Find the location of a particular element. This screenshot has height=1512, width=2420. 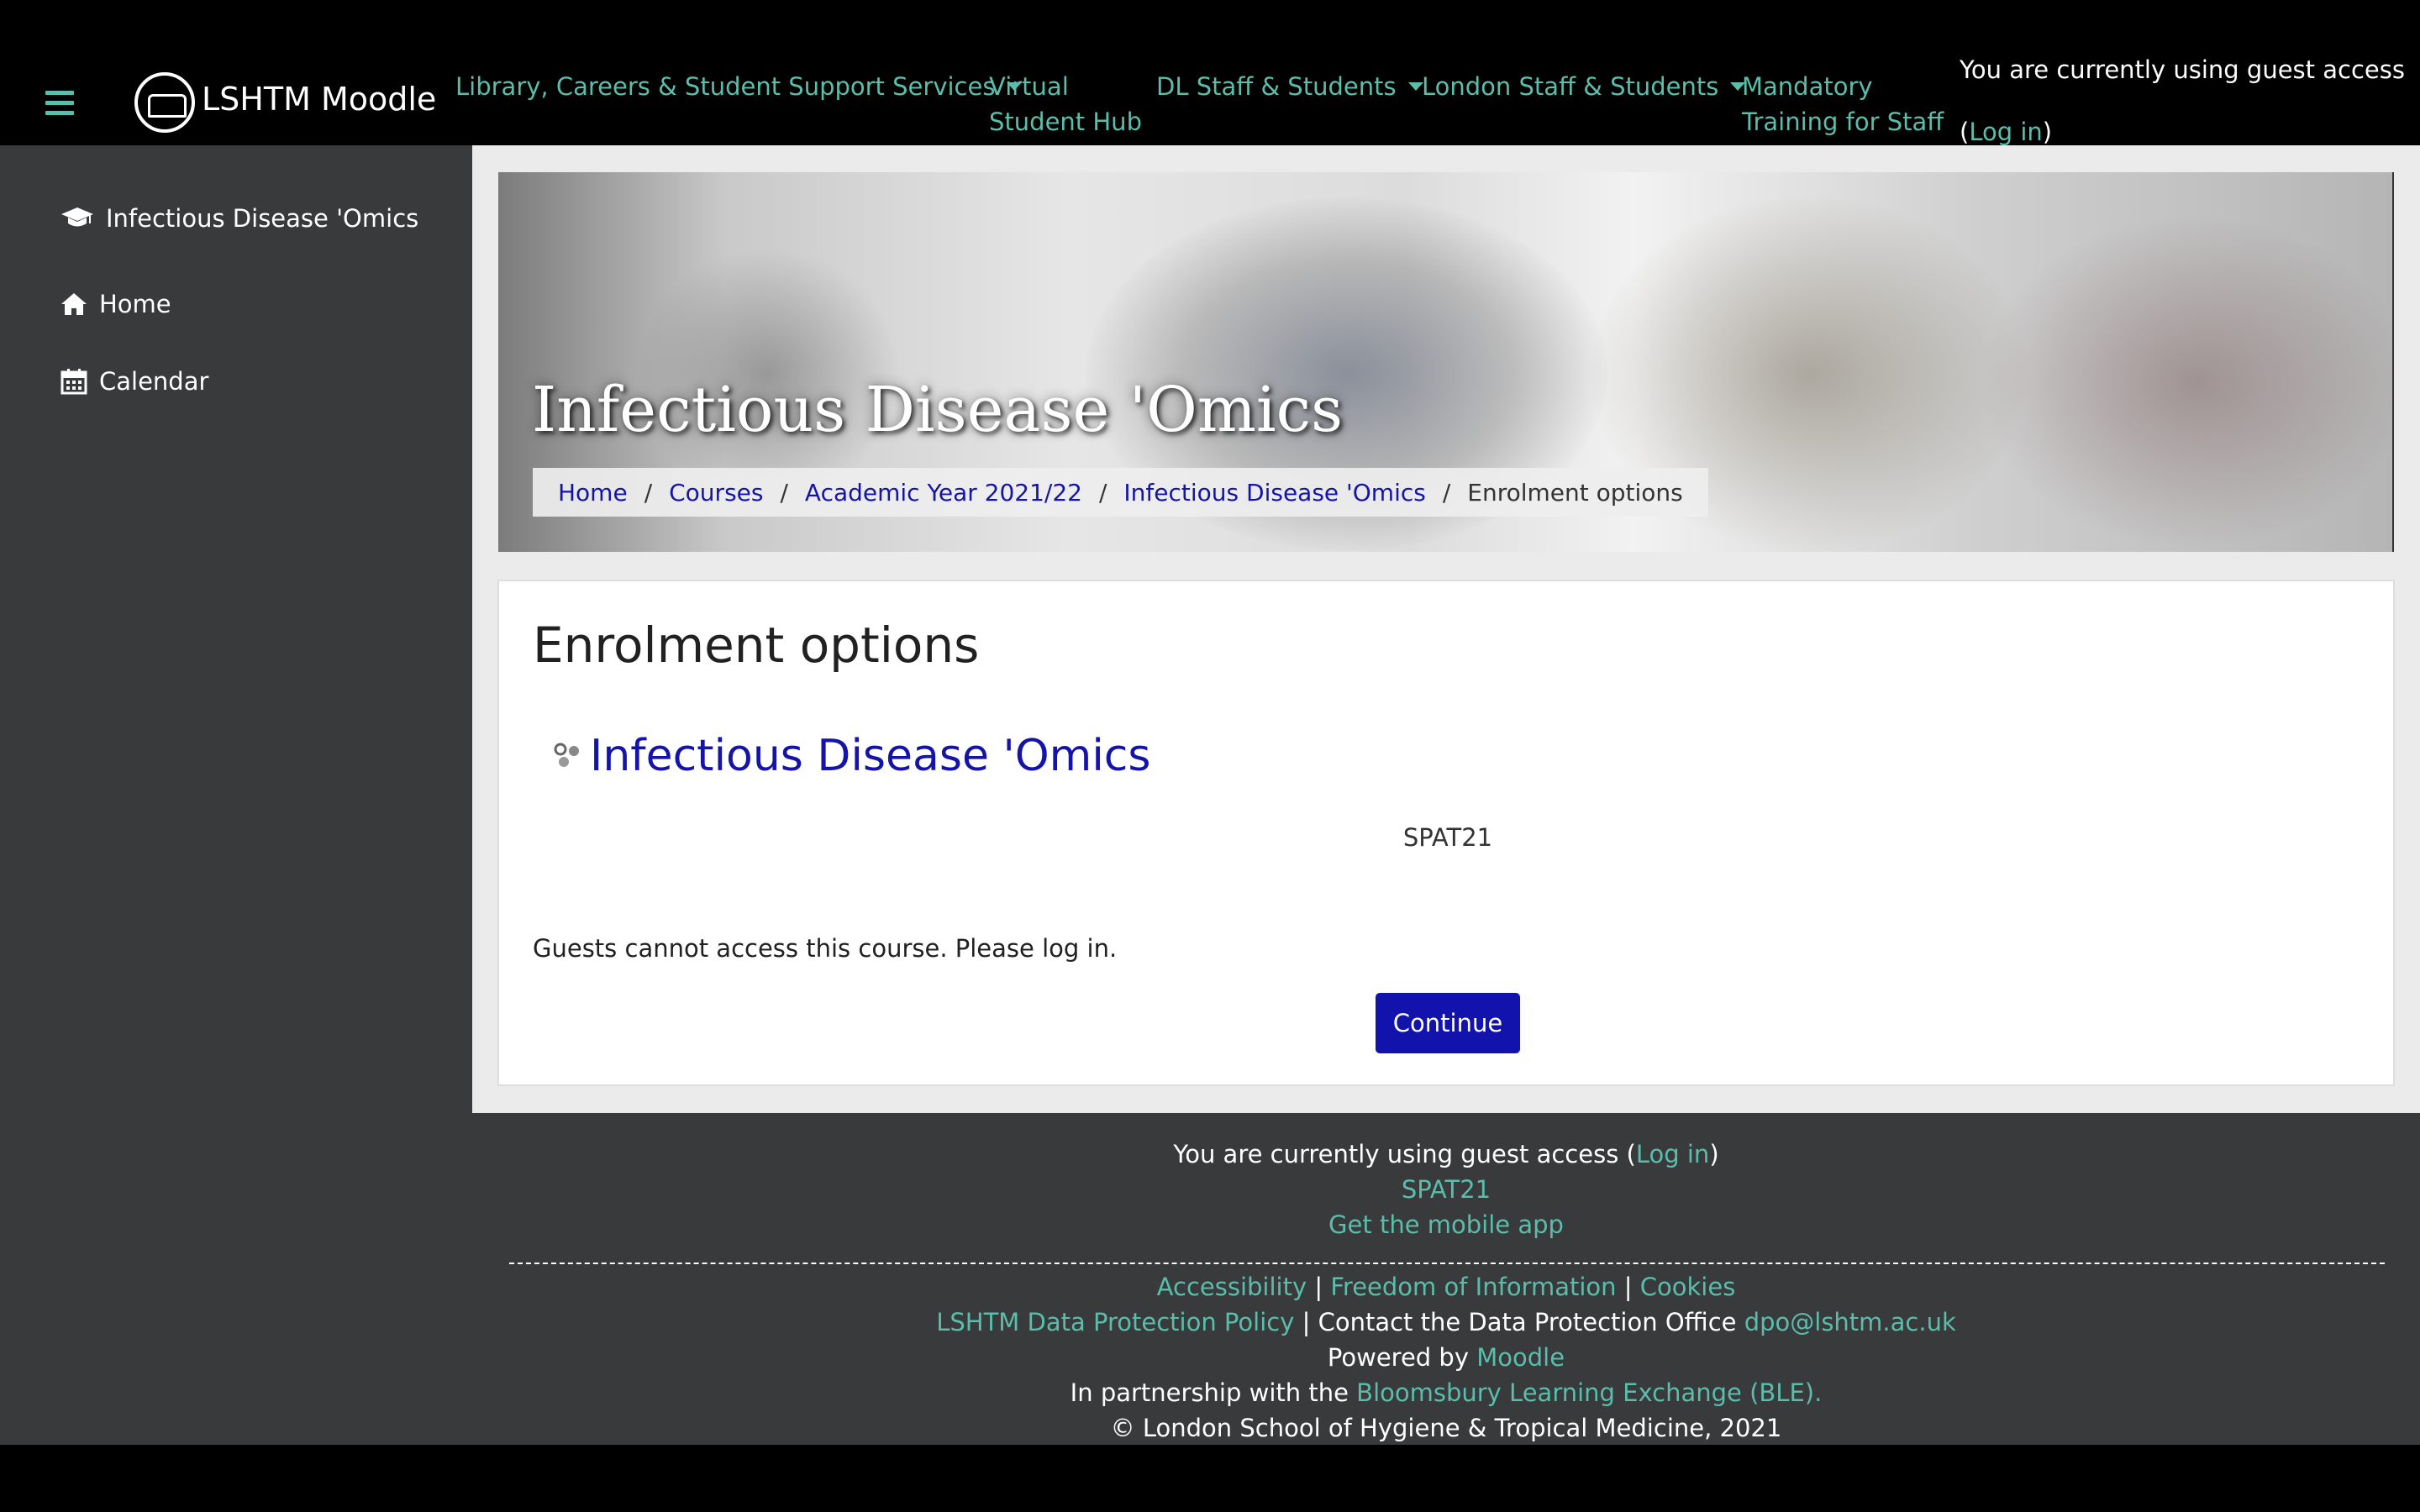

graduation-cap-icon is located at coordinates (77, 217).